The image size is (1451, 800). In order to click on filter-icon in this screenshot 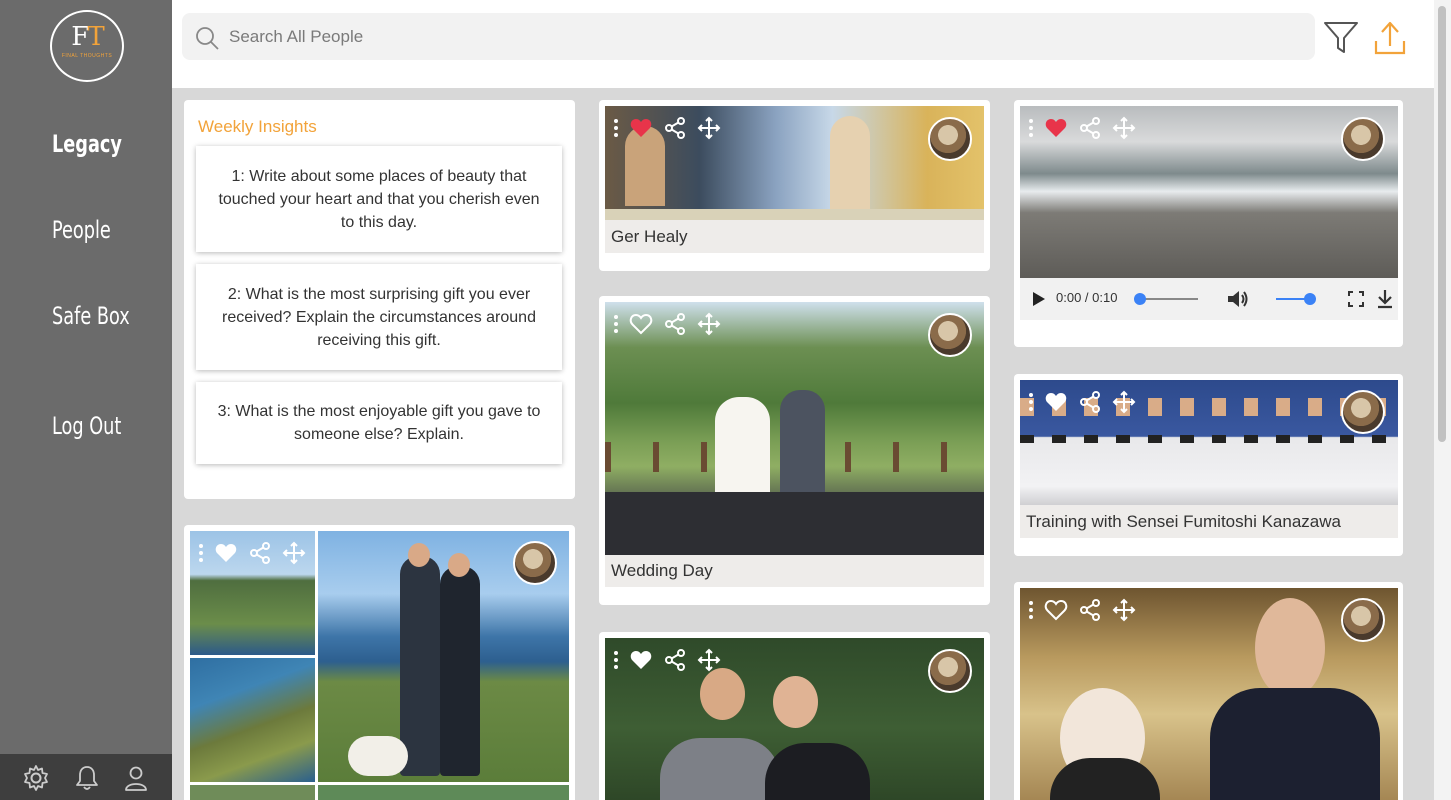, I will do `click(1341, 38)`.